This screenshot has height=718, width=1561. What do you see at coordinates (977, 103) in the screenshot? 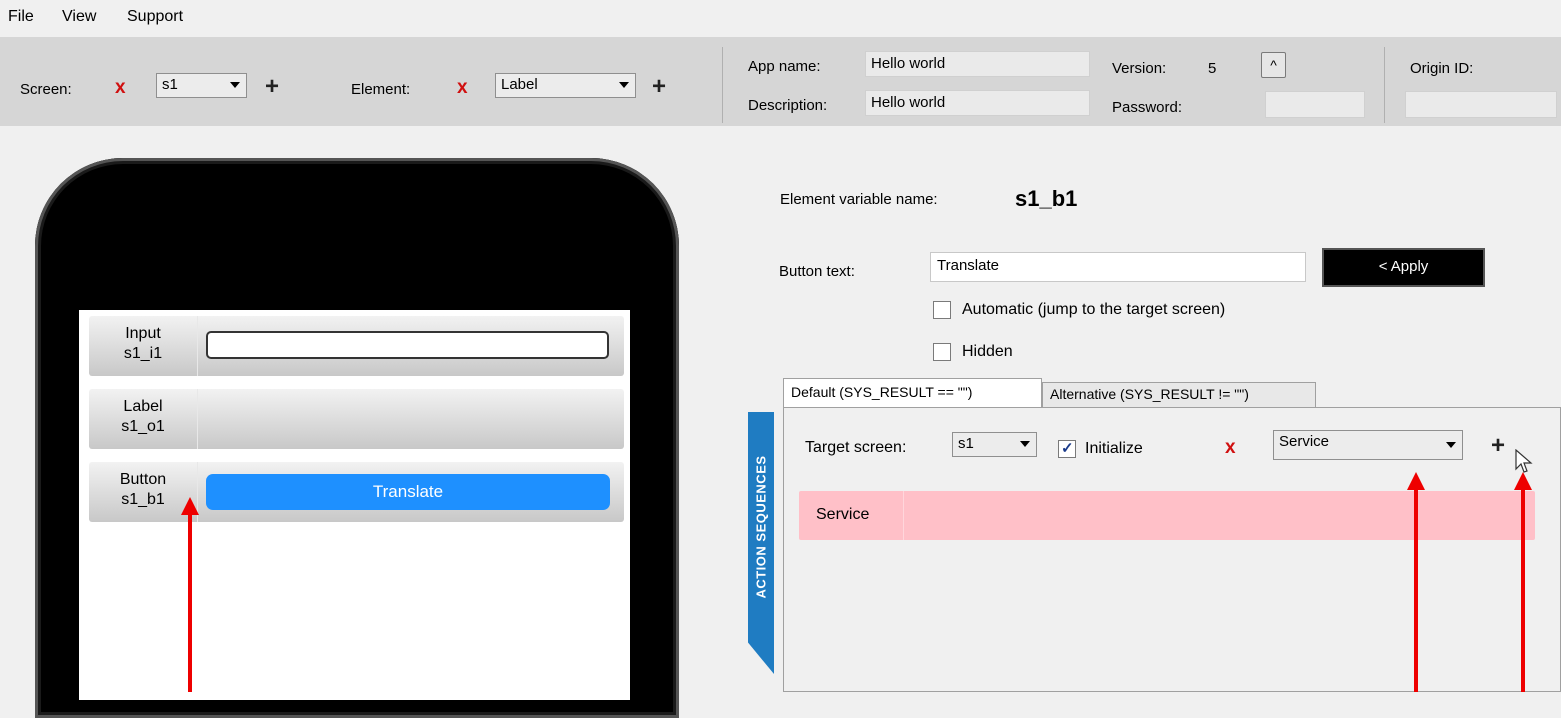
I see `description-field: Hello world` at bounding box center [977, 103].